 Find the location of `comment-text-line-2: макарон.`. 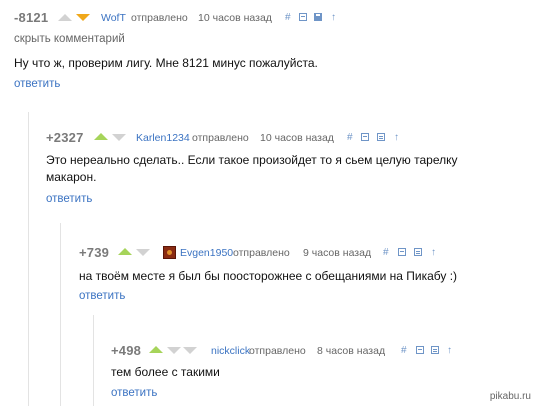

comment-text-line-2: макарон. is located at coordinates (71, 177).